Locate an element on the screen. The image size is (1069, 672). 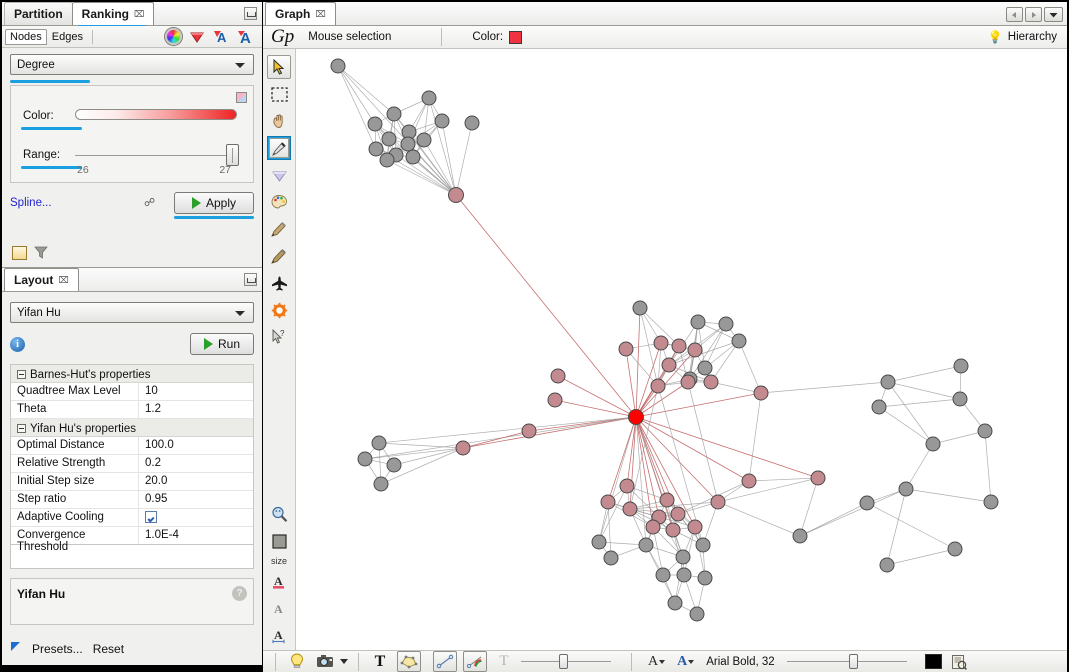
zoom-magnifier-icon is located at coordinates (279, 514).